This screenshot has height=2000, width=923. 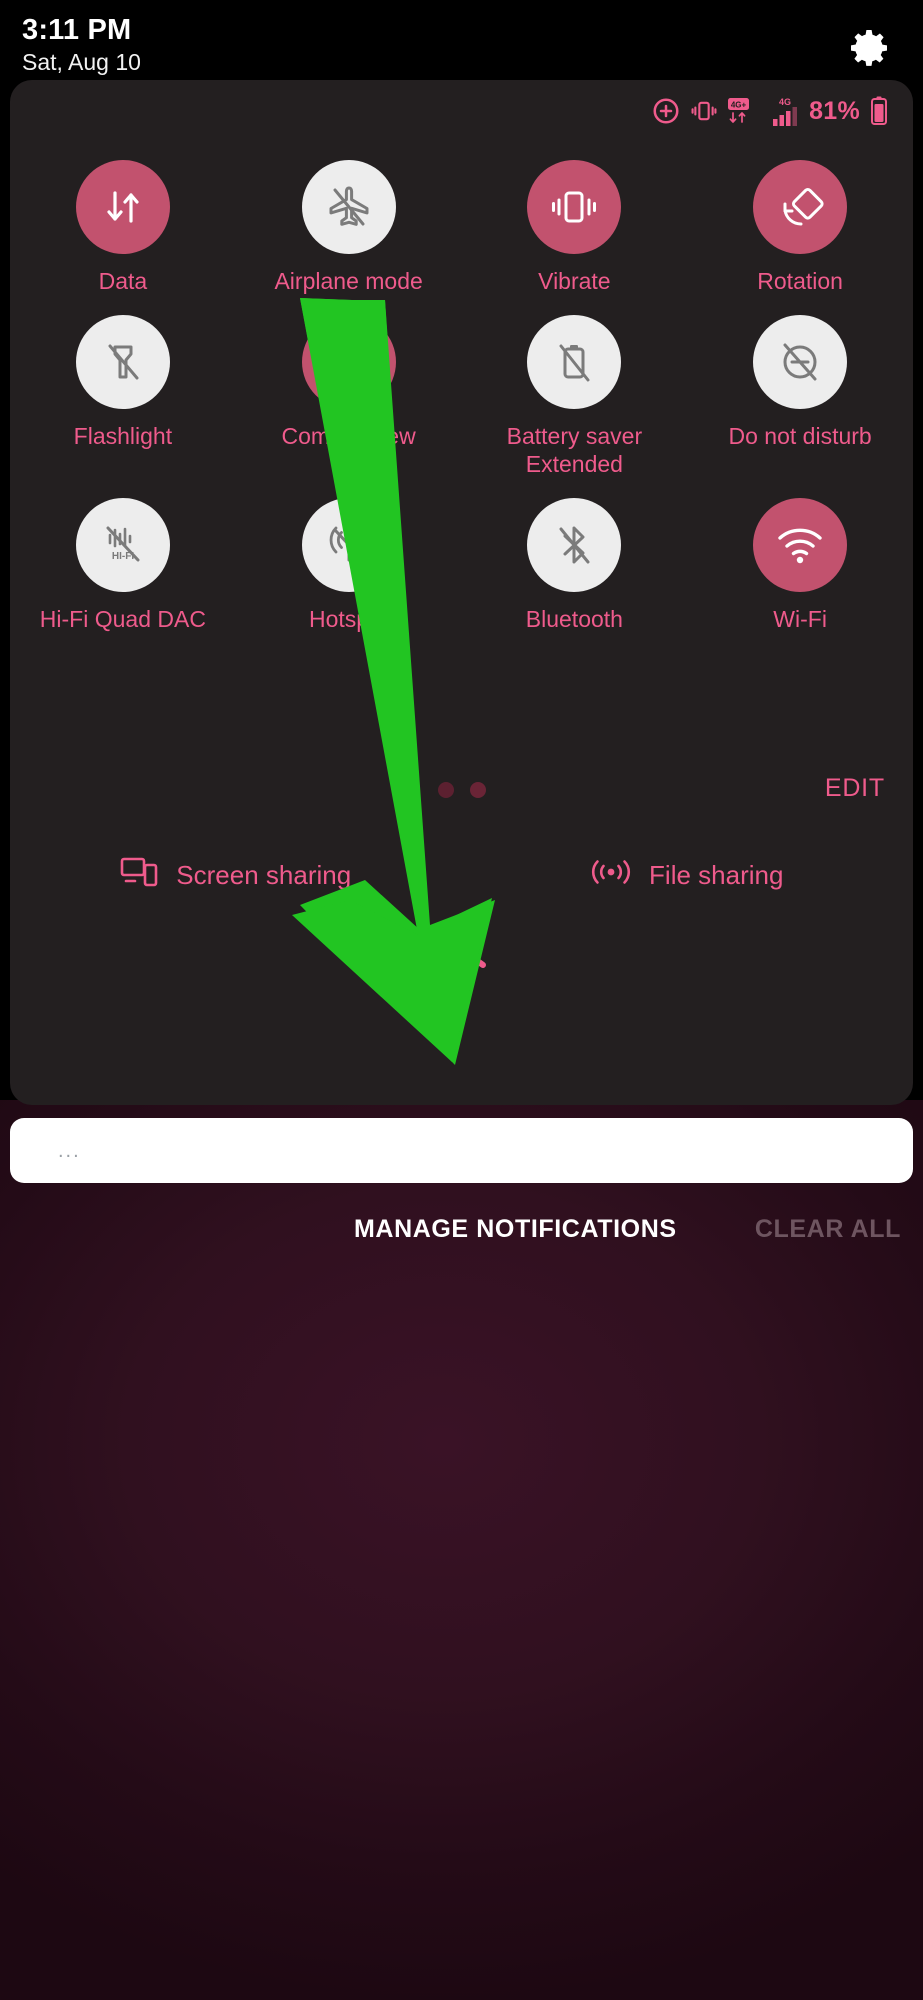 What do you see at coordinates (800, 436) in the screenshot?
I see `tile-label: Do not disturb` at bounding box center [800, 436].